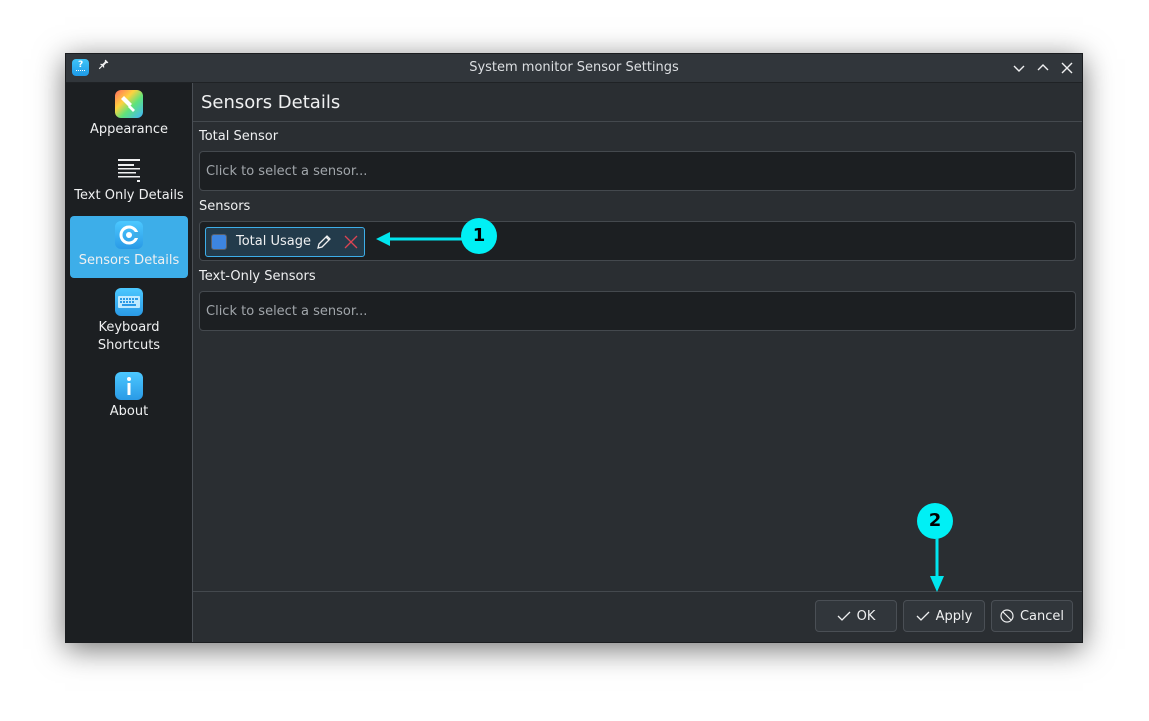 The image size is (1149, 721). I want to click on sidebar-item-text-only-details: Text Only Details, so click(129, 184).